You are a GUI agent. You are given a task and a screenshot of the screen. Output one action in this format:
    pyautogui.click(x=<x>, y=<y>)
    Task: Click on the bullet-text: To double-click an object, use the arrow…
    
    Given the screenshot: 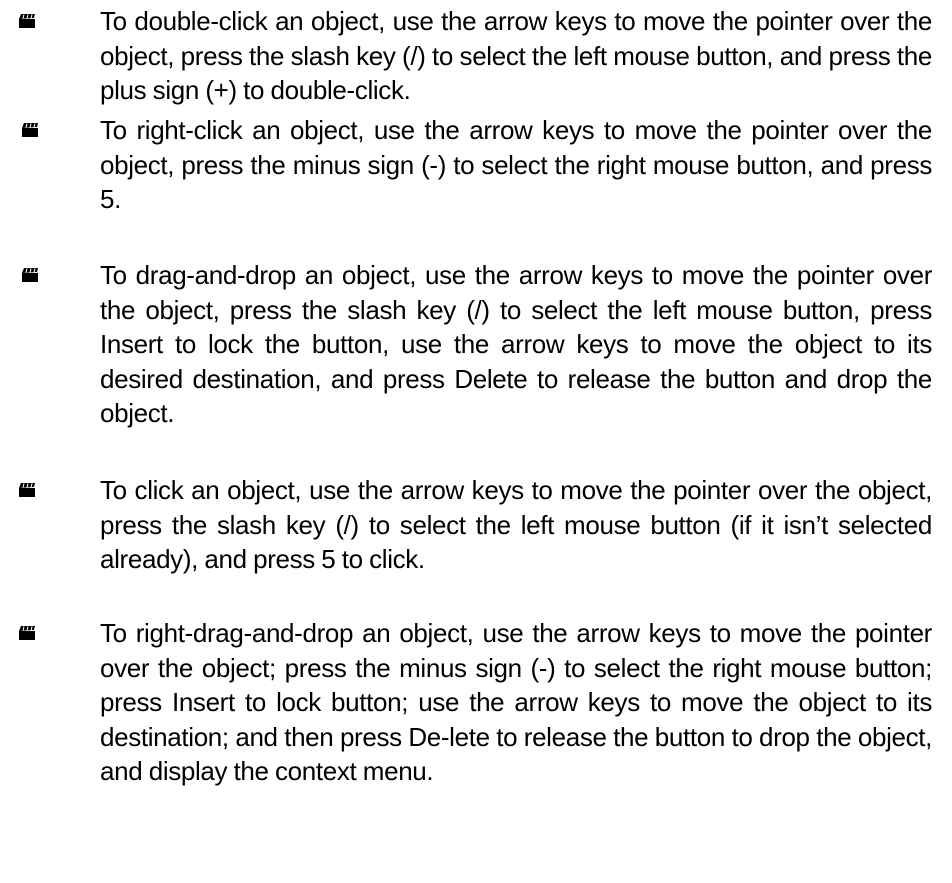 What is the action you would take?
    pyautogui.click(x=516, y=55)
    